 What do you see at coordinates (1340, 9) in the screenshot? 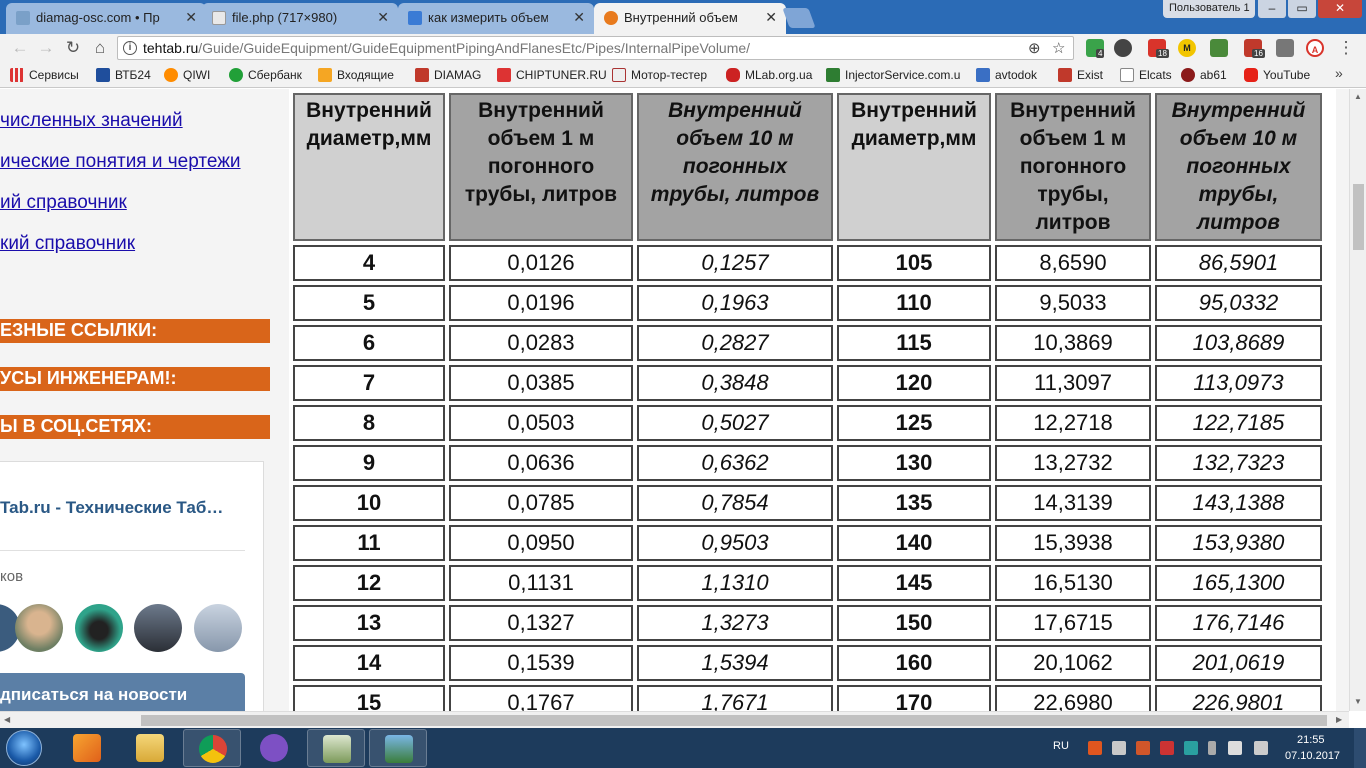
I see `close-window-button: ✕` at bounding box center [1340, 9].